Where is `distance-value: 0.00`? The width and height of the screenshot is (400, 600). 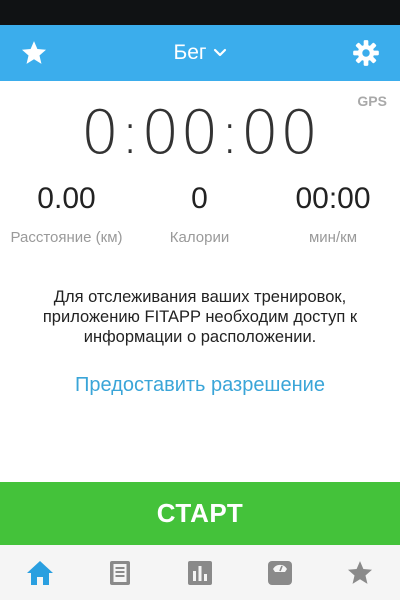 distance-value: 0.00 is located at coordinates (66, 198).